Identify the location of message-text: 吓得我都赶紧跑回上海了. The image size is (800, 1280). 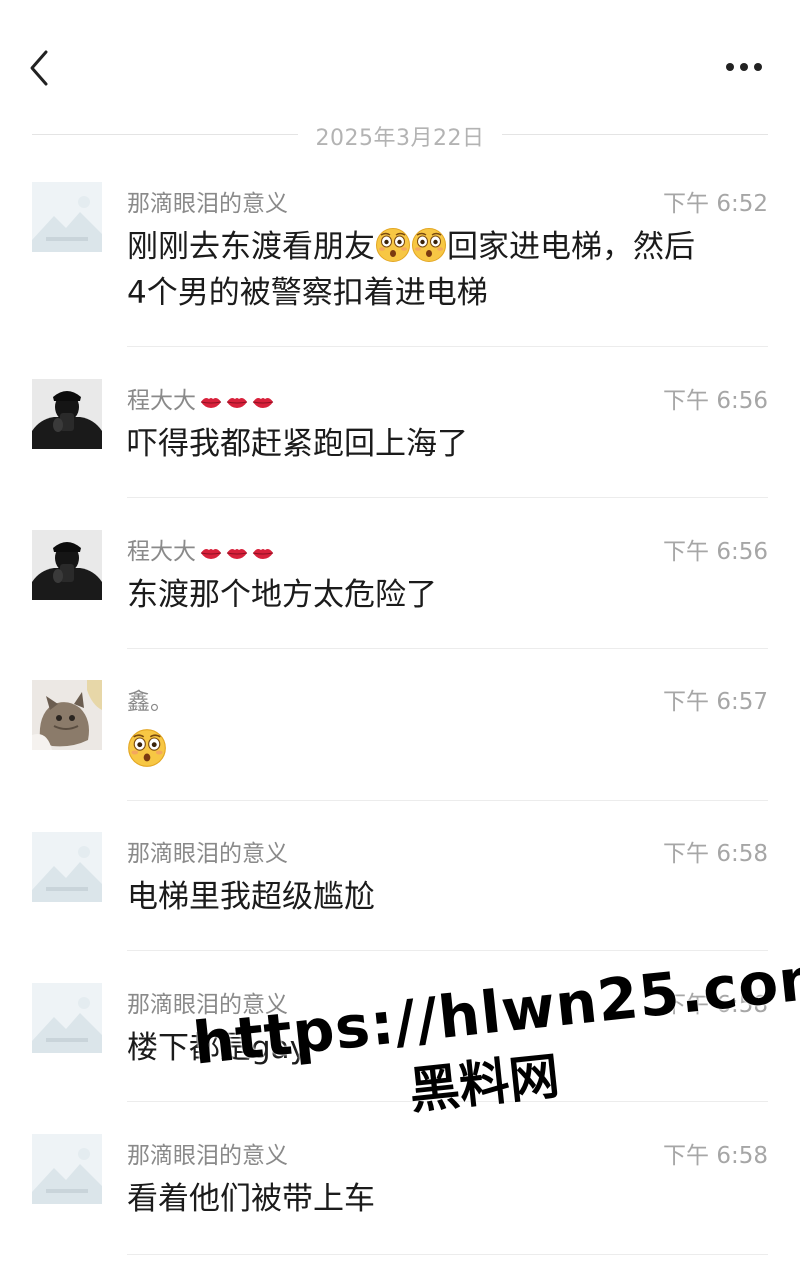
(447, 444).